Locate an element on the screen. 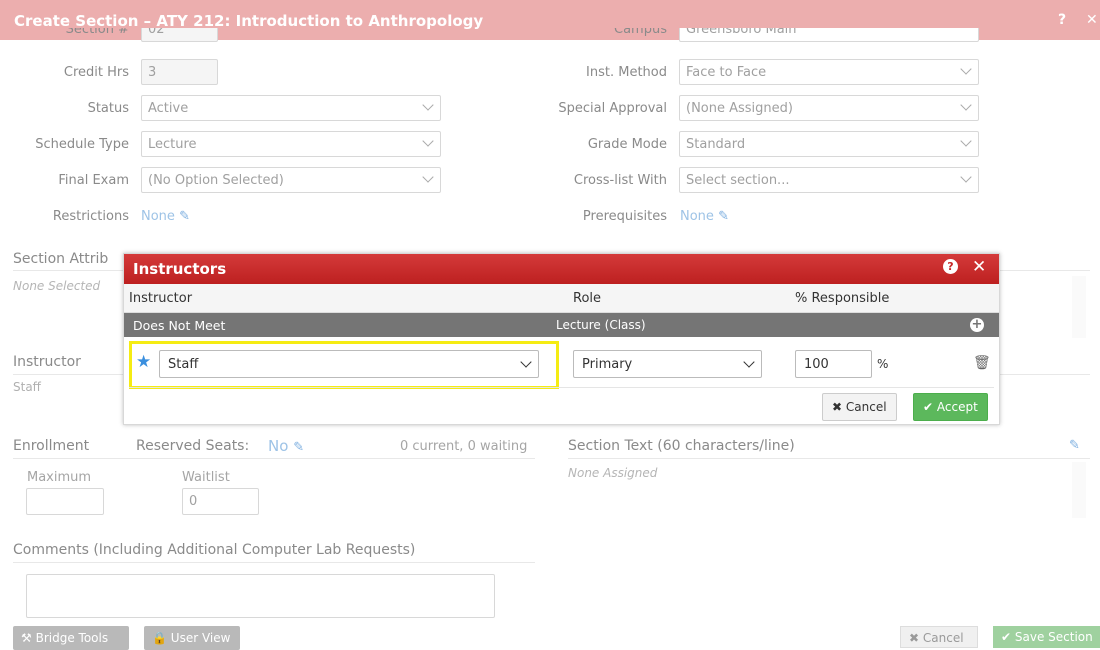  section-text-scrollbar is located at coordinates (1079, 490).